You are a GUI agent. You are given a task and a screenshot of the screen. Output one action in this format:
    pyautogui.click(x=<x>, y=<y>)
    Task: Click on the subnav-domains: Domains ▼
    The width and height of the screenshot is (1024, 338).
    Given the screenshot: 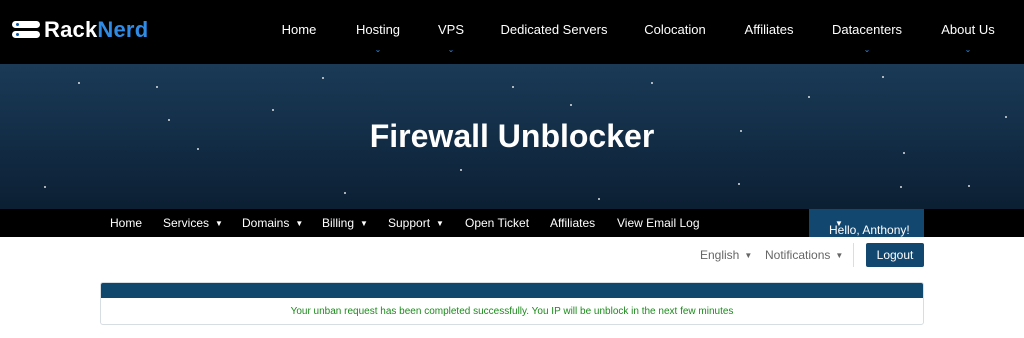 What is the action you would take?
    pyautogui.click(x=272, y=224)
    